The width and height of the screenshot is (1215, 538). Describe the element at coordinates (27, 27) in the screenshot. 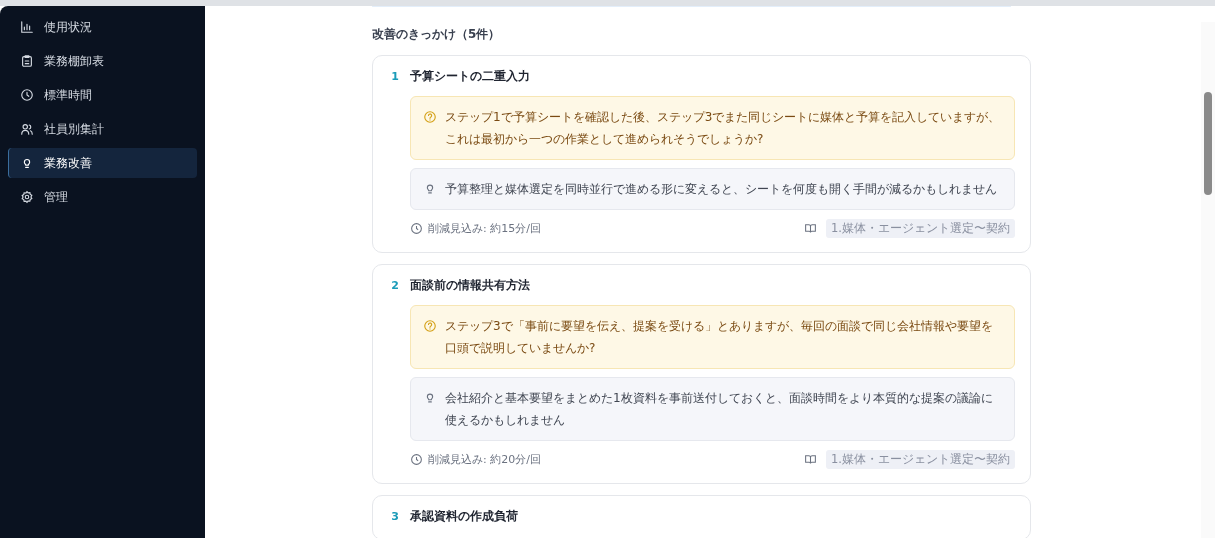

I see `bar-chart-icon` at that location.